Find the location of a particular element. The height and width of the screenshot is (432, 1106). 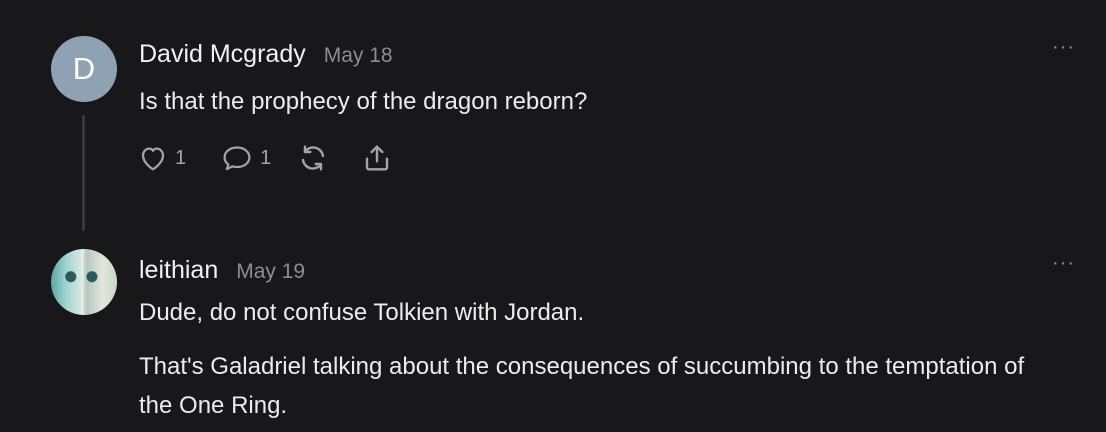

reply-count: 1 is located at coordinates (266, 157).